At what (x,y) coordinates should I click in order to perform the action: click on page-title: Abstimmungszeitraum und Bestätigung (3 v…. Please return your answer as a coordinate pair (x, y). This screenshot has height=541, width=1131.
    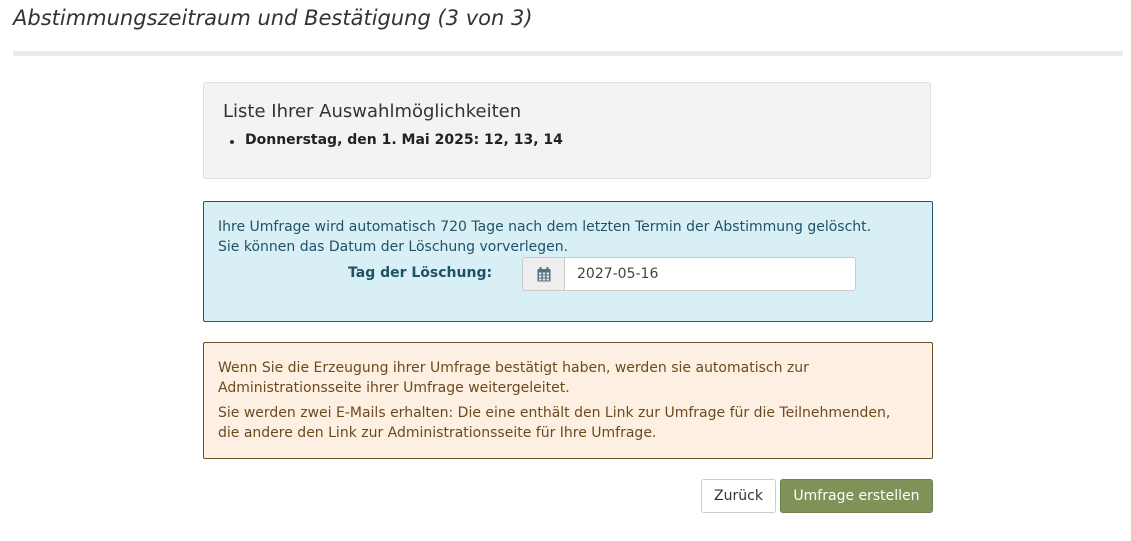
    Looking at the image, I should click on (273, 18).